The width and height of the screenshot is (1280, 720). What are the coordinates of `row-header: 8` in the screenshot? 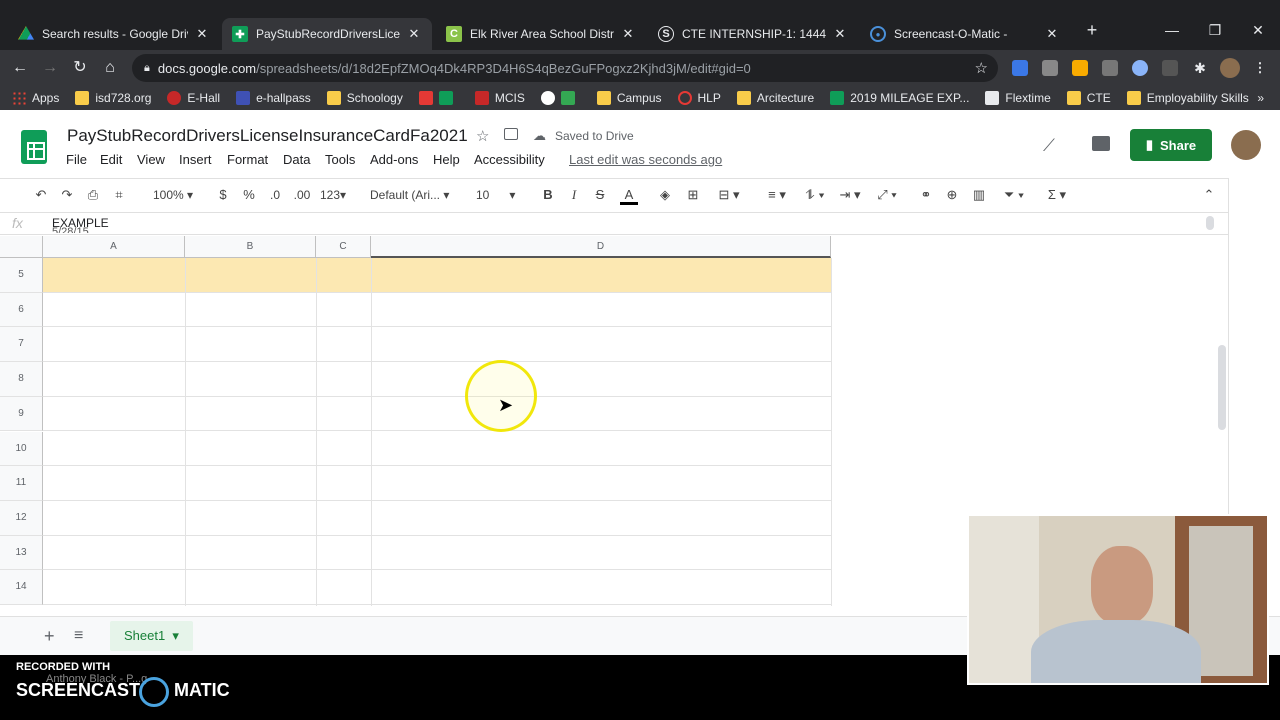 It's located at (21, 379).